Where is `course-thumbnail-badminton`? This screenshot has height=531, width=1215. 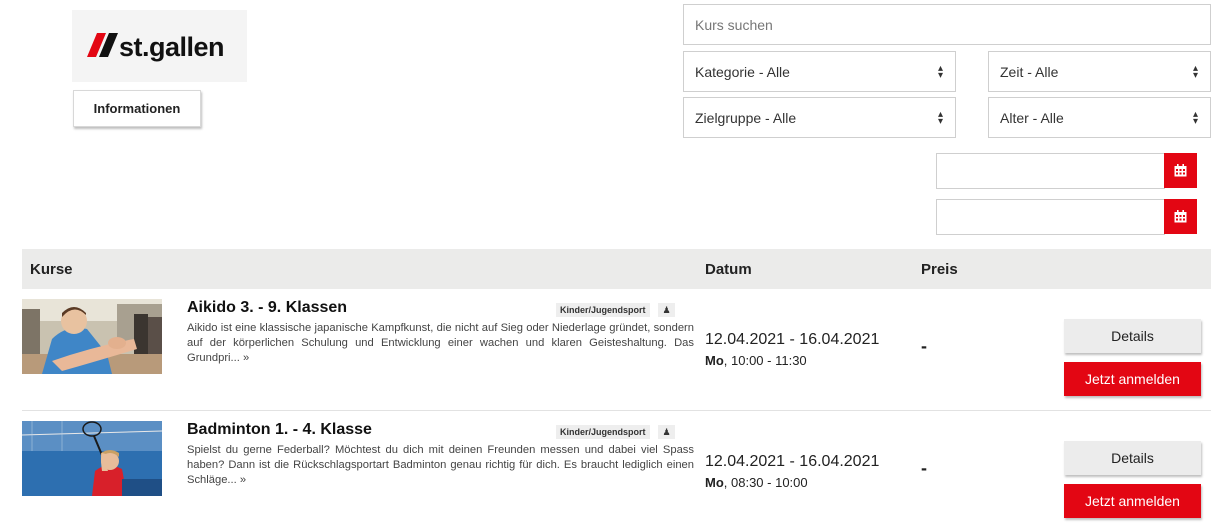 course-thumbnail-badminton is located at coordinates (92, 458).